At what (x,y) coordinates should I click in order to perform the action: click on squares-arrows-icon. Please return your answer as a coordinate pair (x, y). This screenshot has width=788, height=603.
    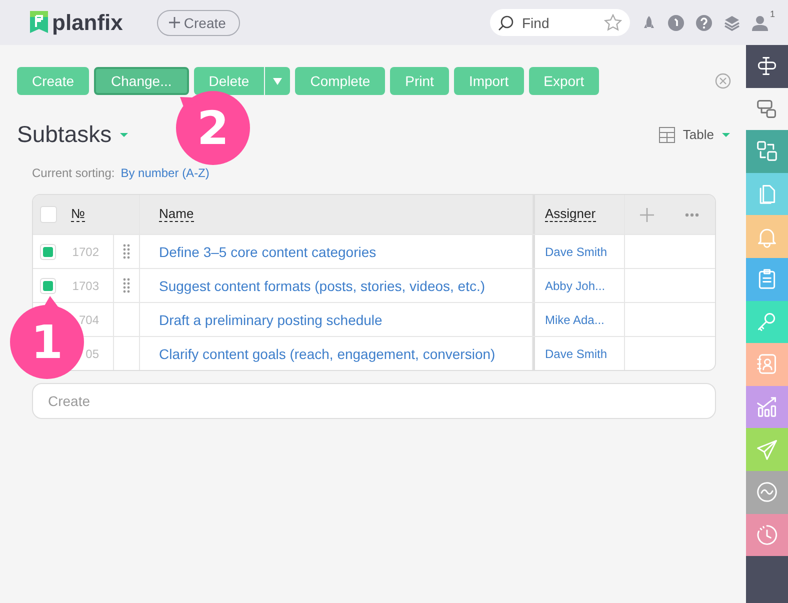
    Looking at the image, I should click on (767, 151).